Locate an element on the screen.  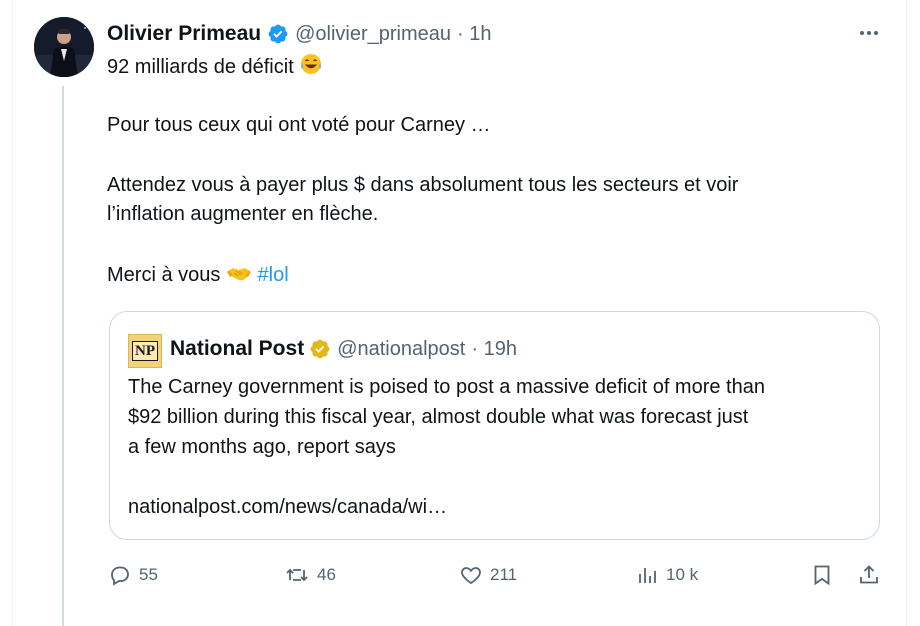
reply-button: 55 is located at coordinates (132, 575).